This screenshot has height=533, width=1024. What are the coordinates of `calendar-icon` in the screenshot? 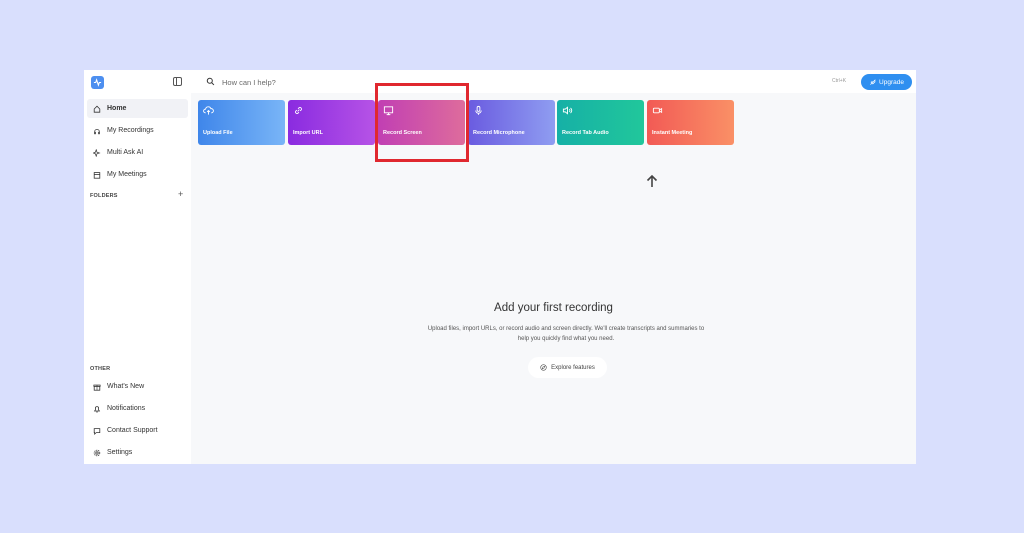 It's located at (96, 174).